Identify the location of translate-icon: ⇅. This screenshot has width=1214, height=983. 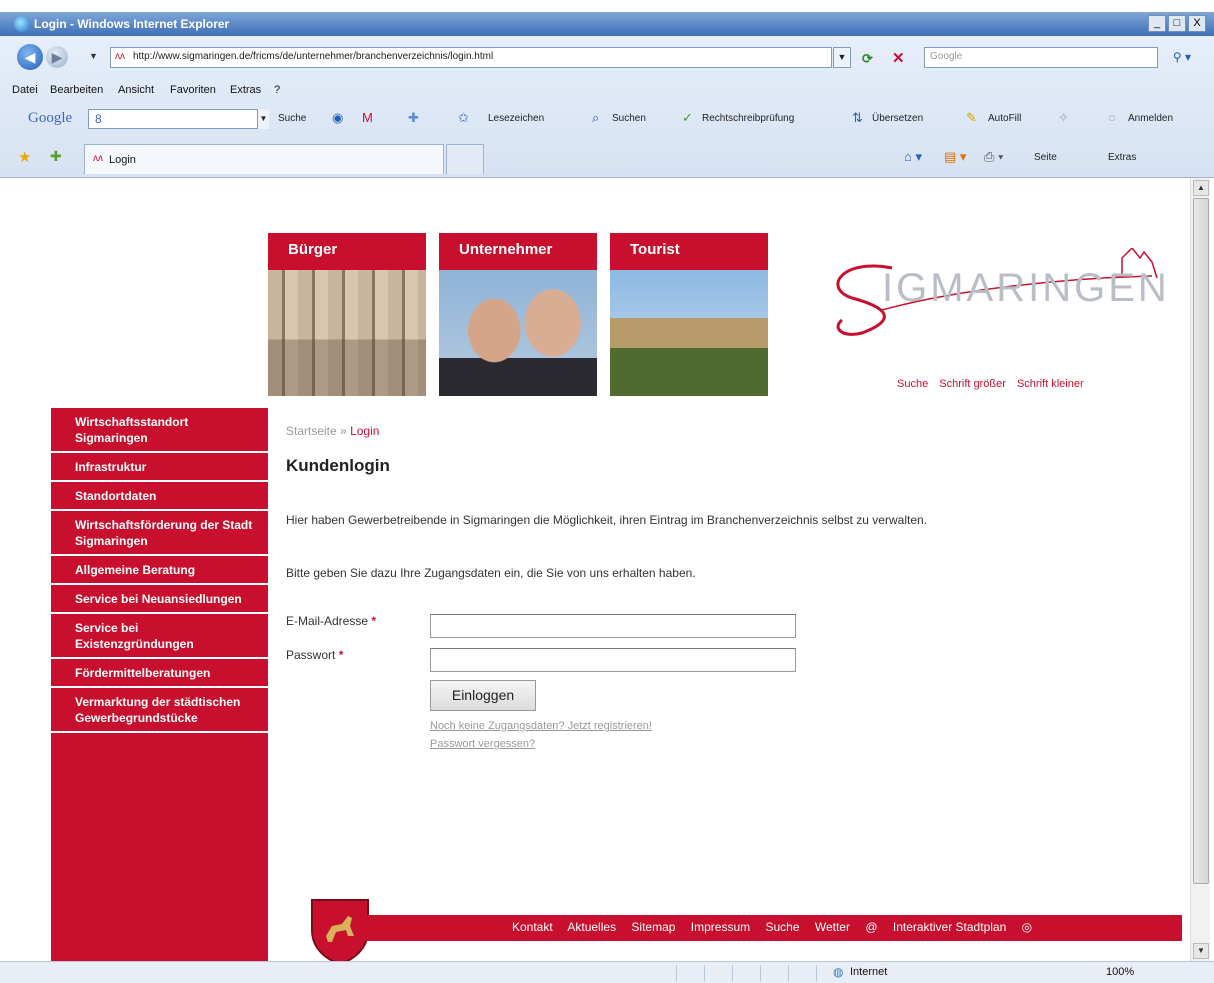
(857, 118).